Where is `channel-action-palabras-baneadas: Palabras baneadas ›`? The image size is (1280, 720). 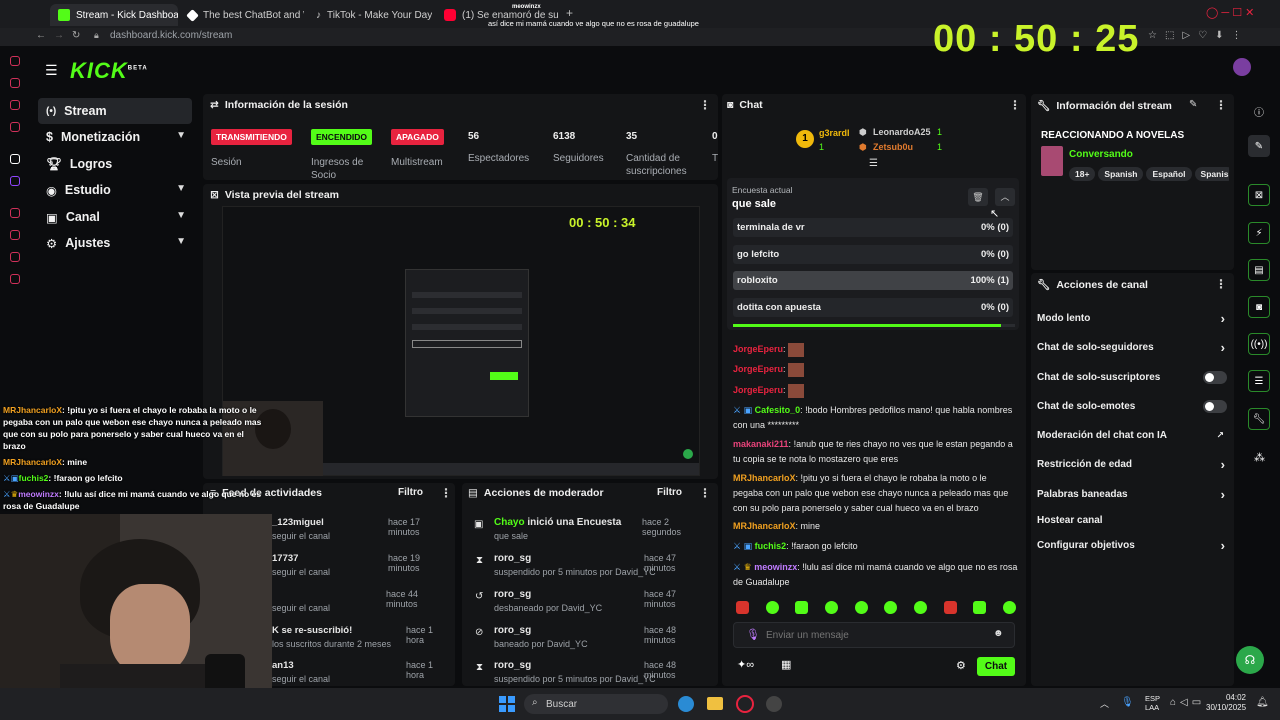
channel-action-palabras-baneadas: Palabras baneadas › is located at coordinates (1132, 494).